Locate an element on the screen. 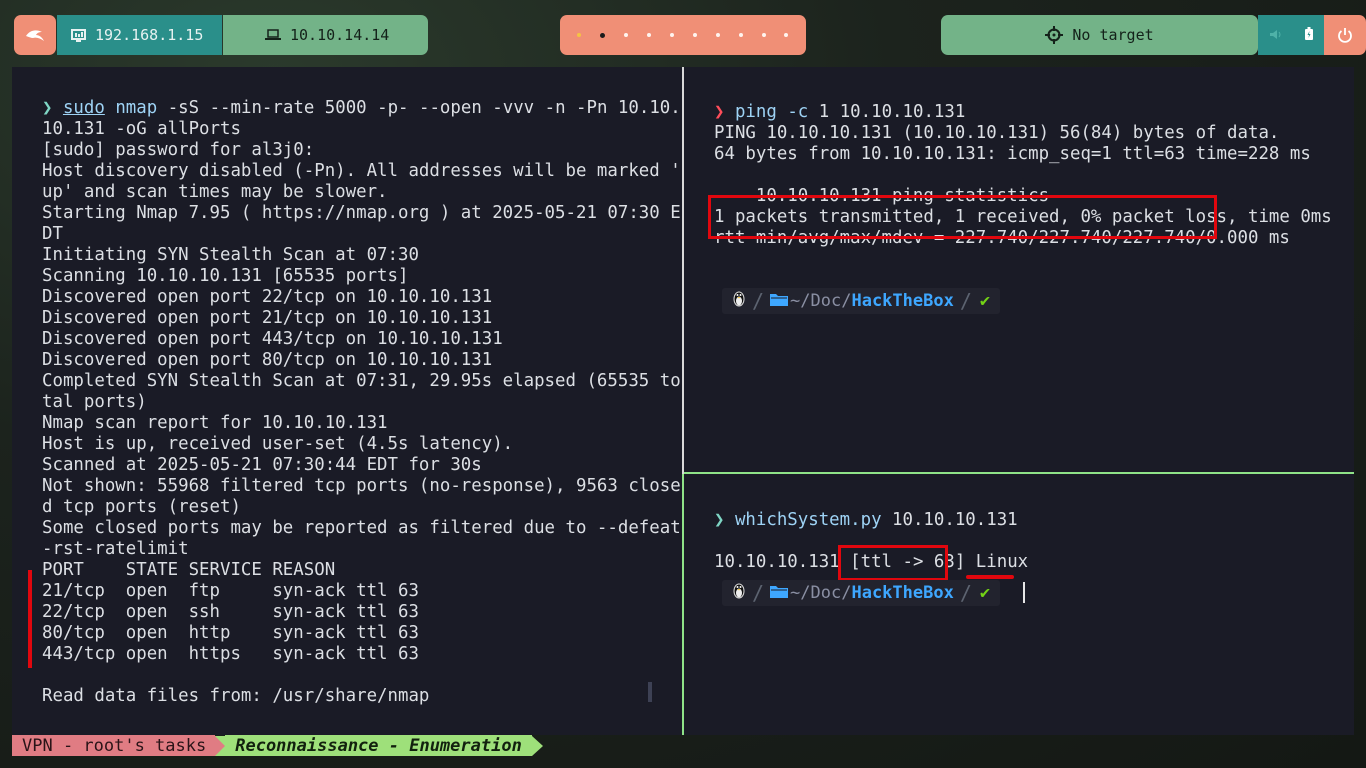  result-os: Linux is located at coordinates (1002, 562).